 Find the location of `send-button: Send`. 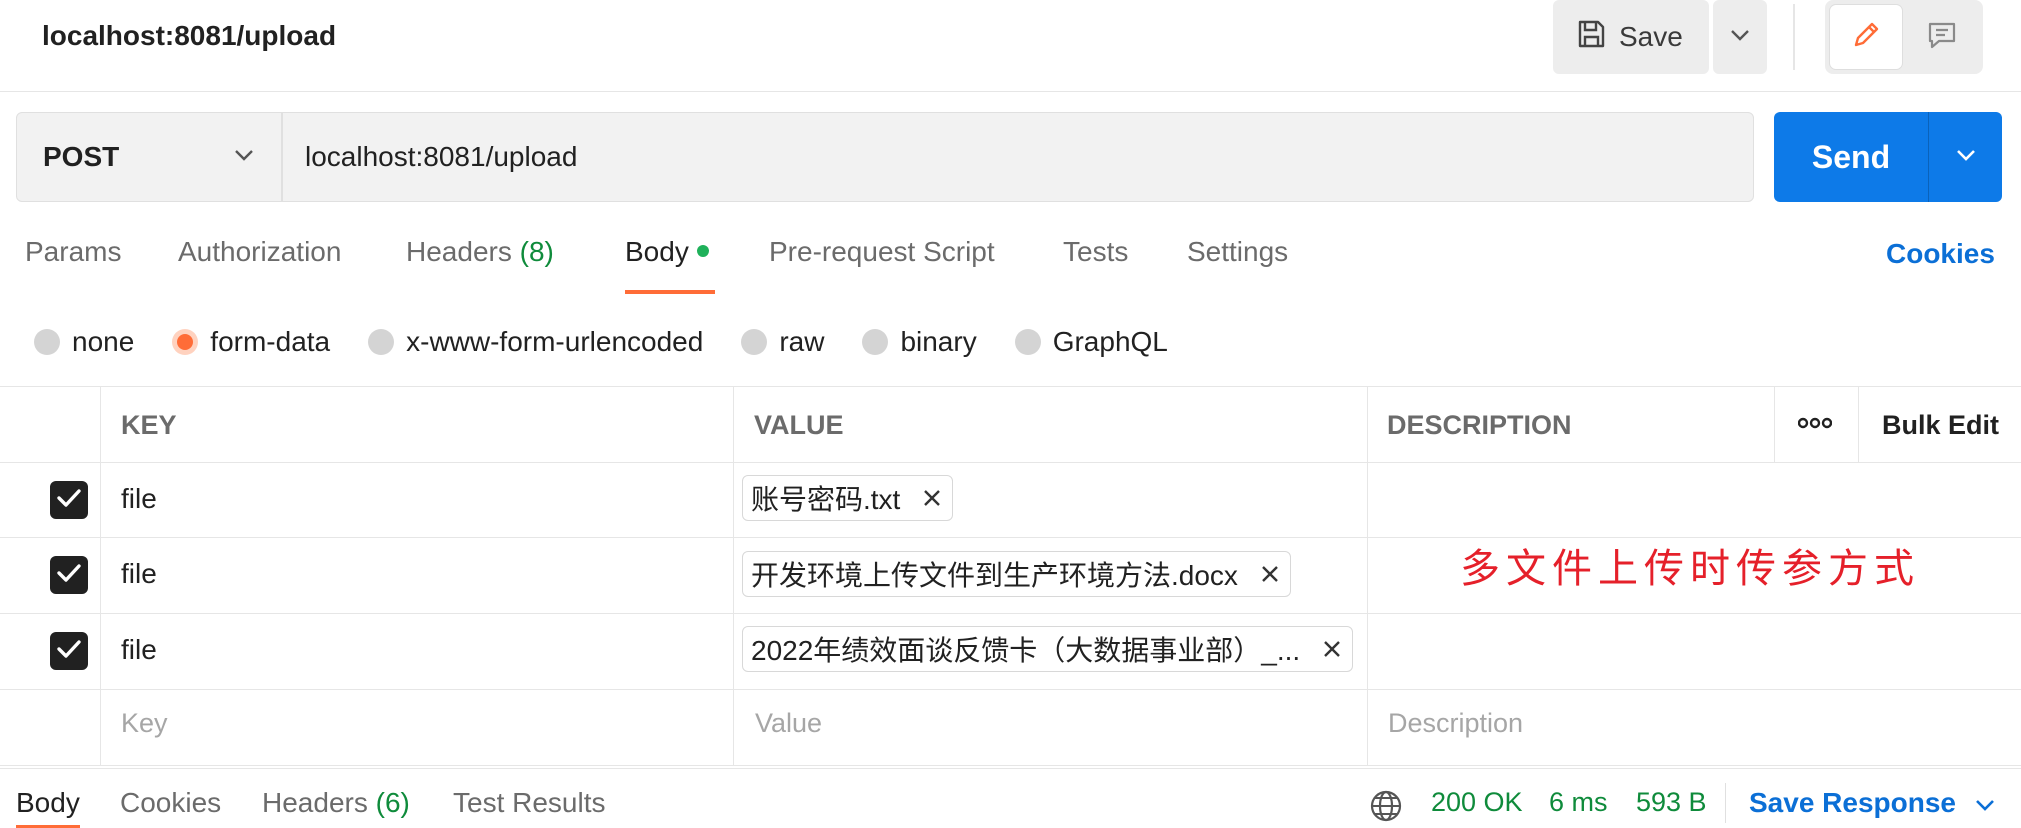

send-button: Send is located at coordinates (1851, 157).